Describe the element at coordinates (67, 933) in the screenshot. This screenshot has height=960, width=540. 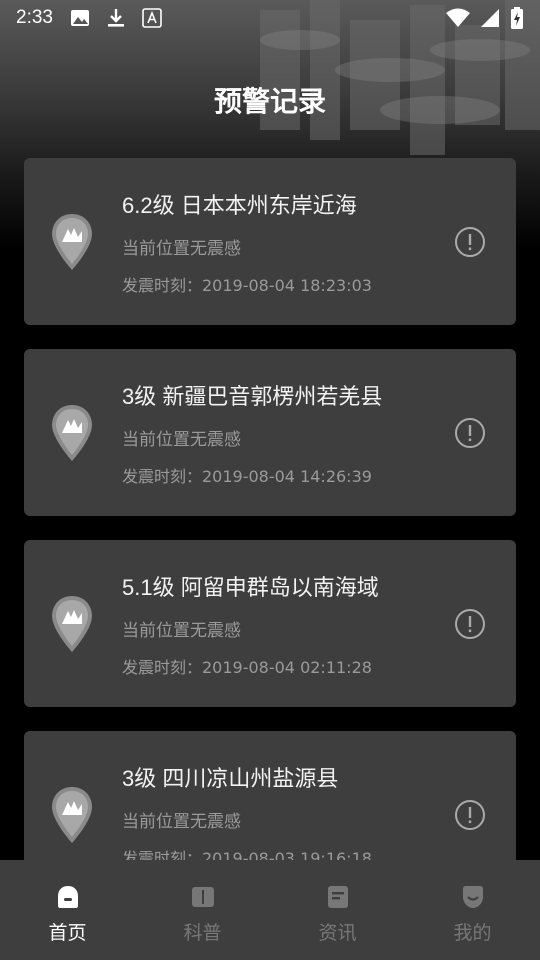
I see `tab-label: 首页` at that location.